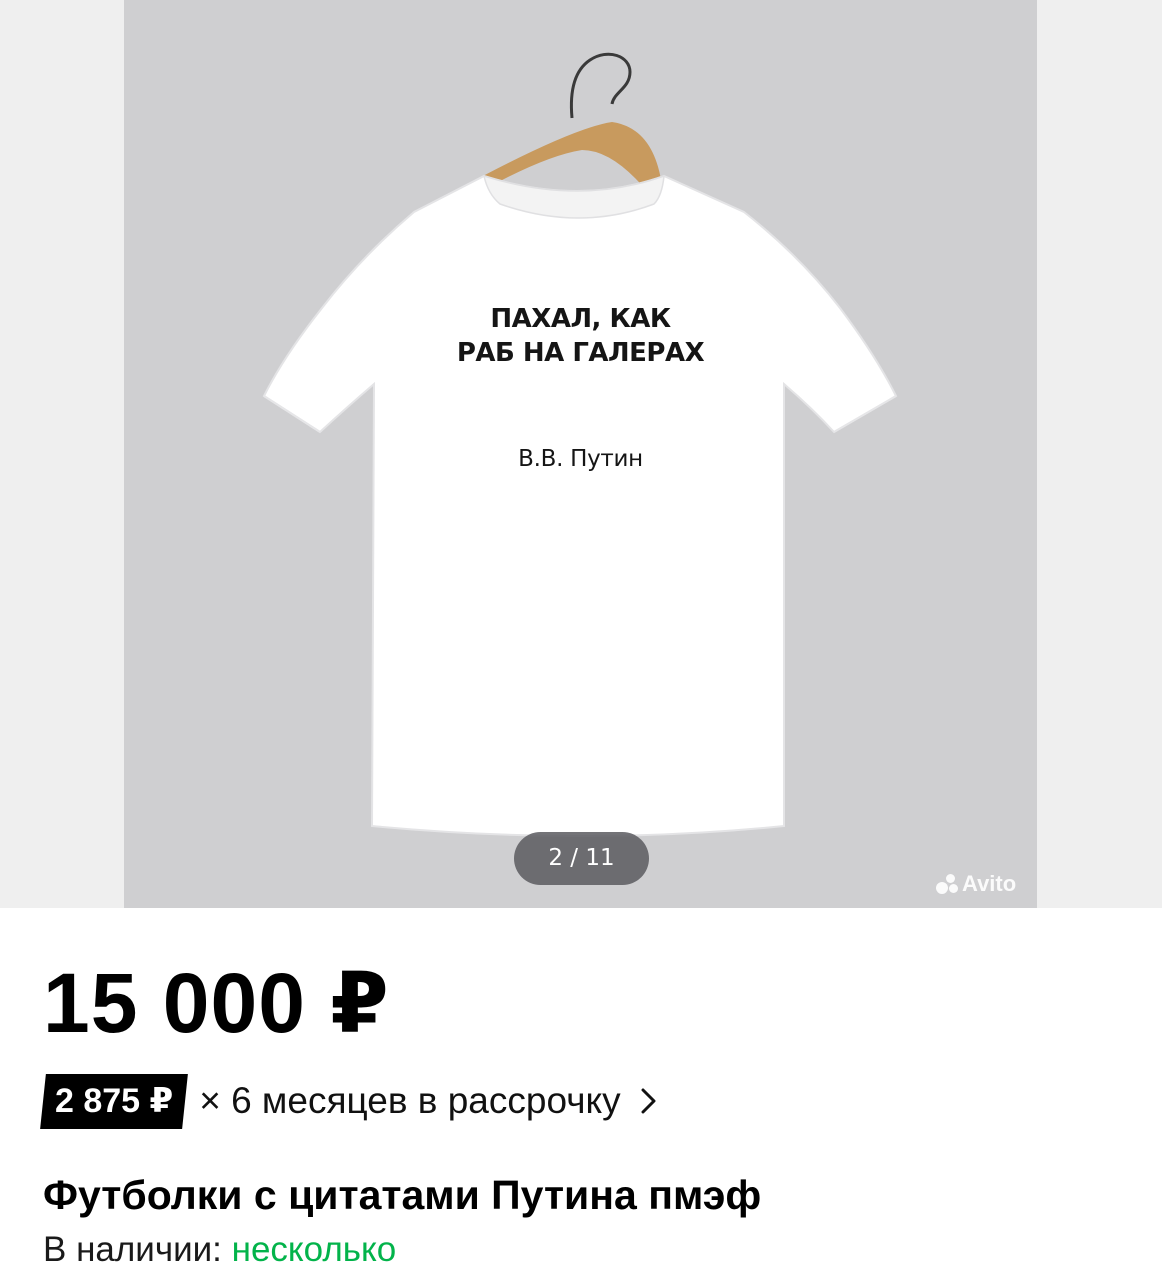 The width and height of the screenshot is (1162, 1280). I want to click on availability: В наличии: несколько, so click(219, 1250).